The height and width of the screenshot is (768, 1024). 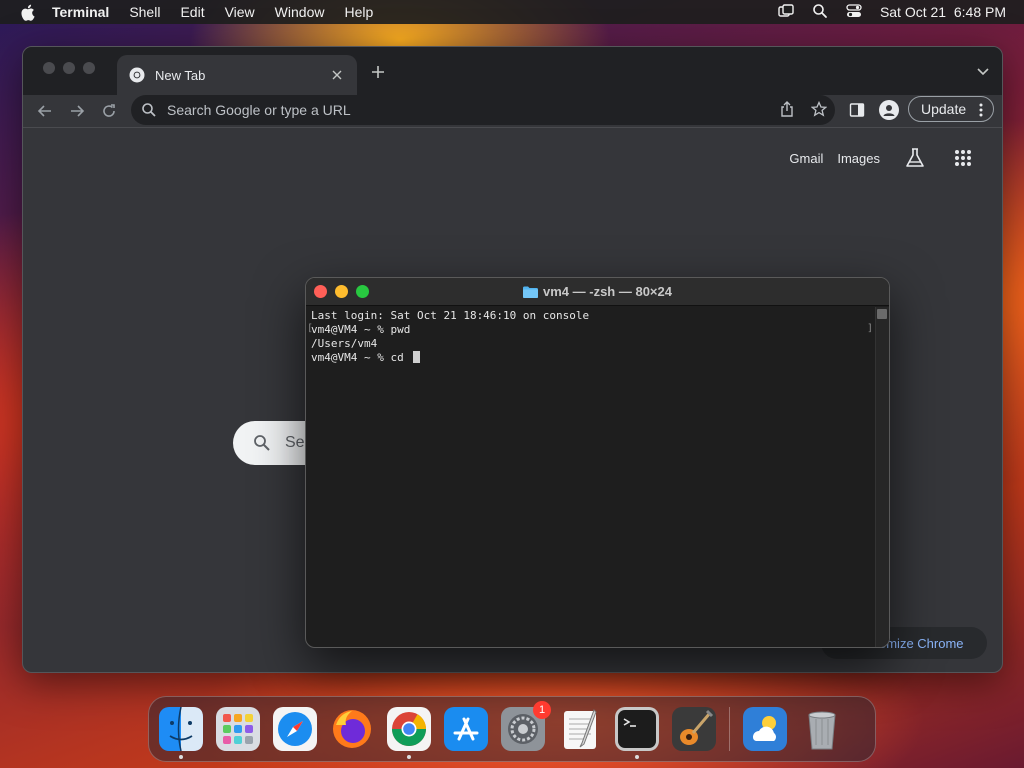 I want to click on finder-icon, so click(x=181, y=729).